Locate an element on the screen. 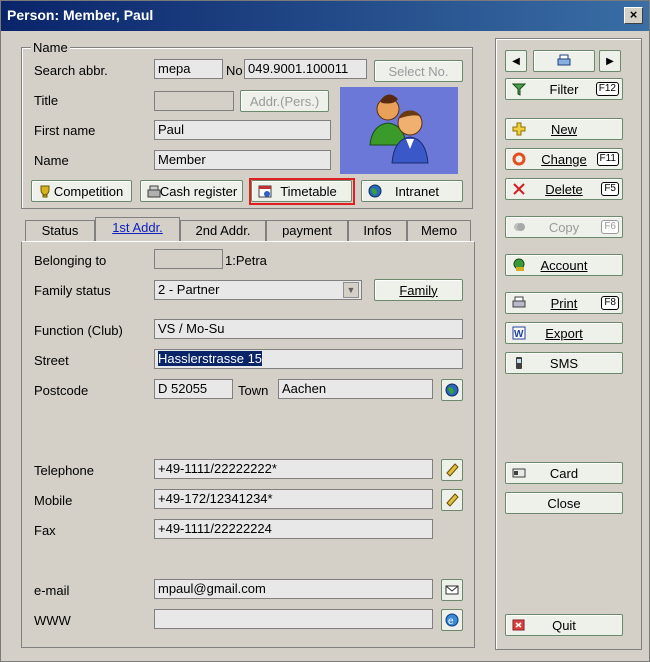 This screenshot has height=662, width=650. print-preview-button is located at coordinates (564, 61).